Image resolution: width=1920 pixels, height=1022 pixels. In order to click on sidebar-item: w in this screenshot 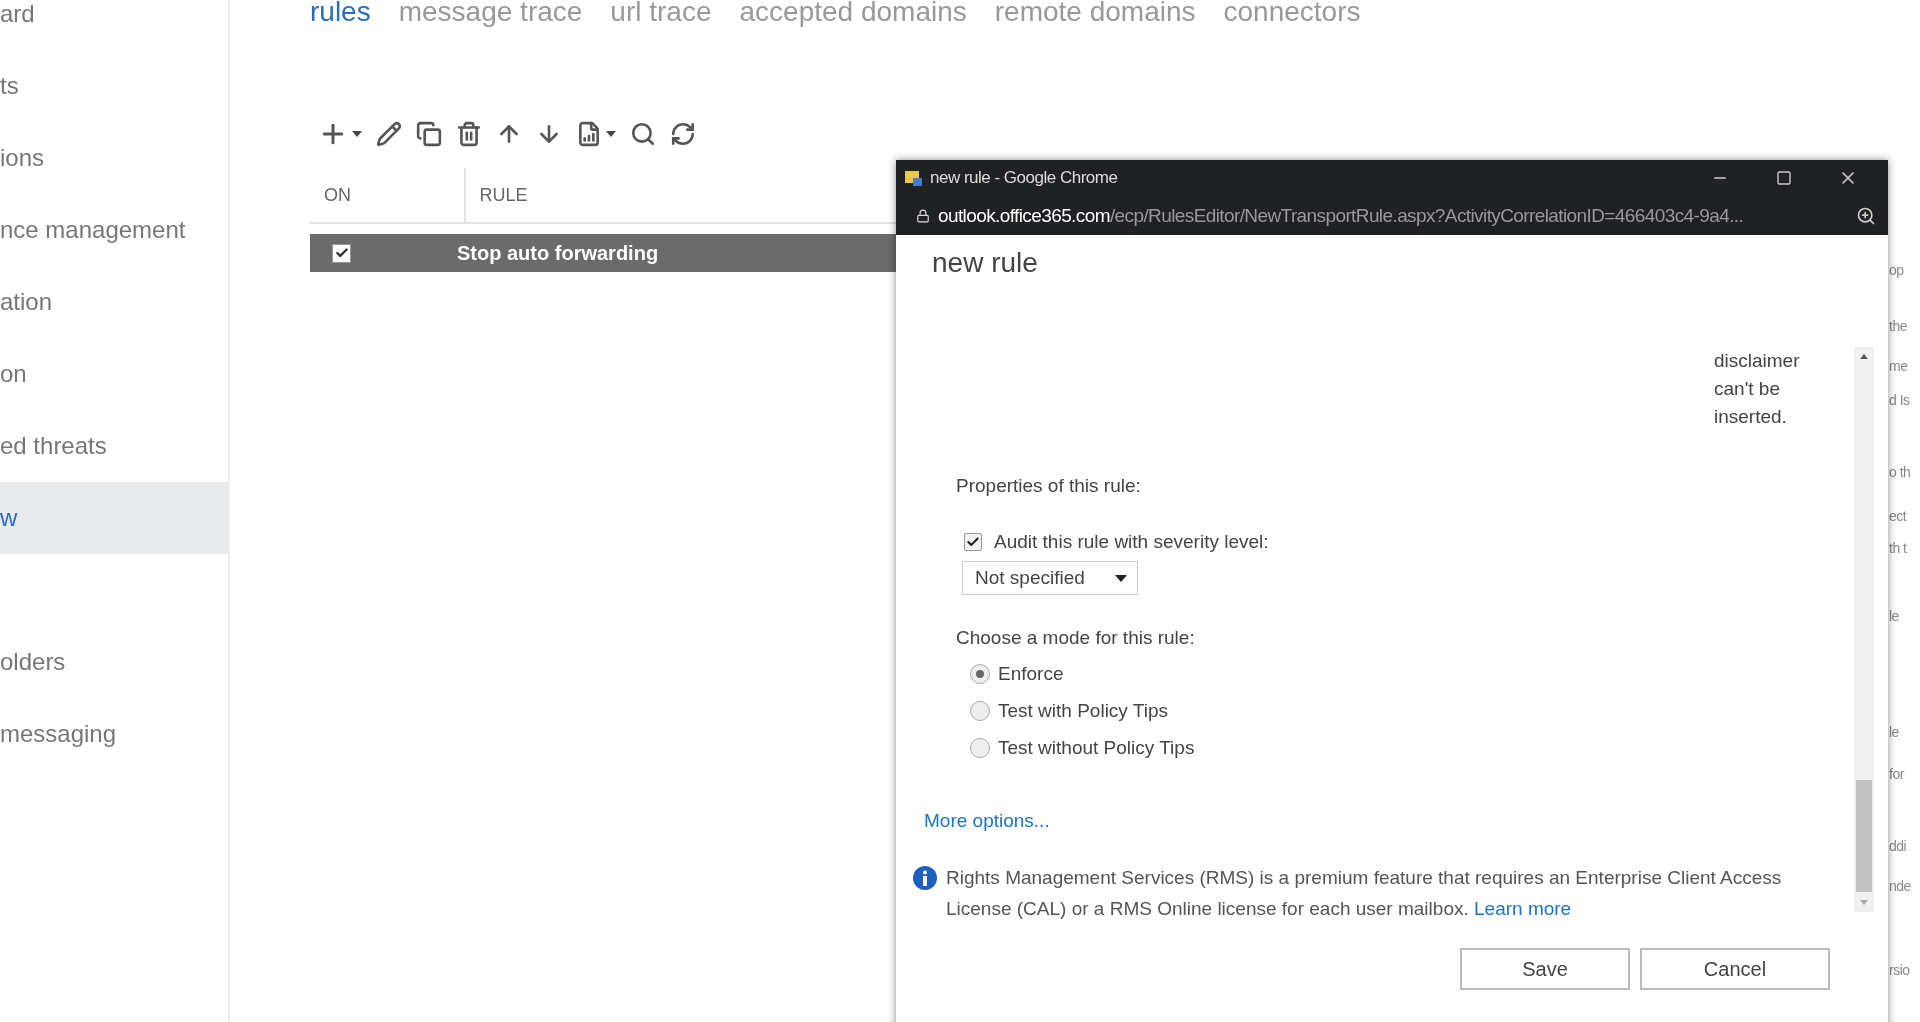, I will do `click(114, 518)`.